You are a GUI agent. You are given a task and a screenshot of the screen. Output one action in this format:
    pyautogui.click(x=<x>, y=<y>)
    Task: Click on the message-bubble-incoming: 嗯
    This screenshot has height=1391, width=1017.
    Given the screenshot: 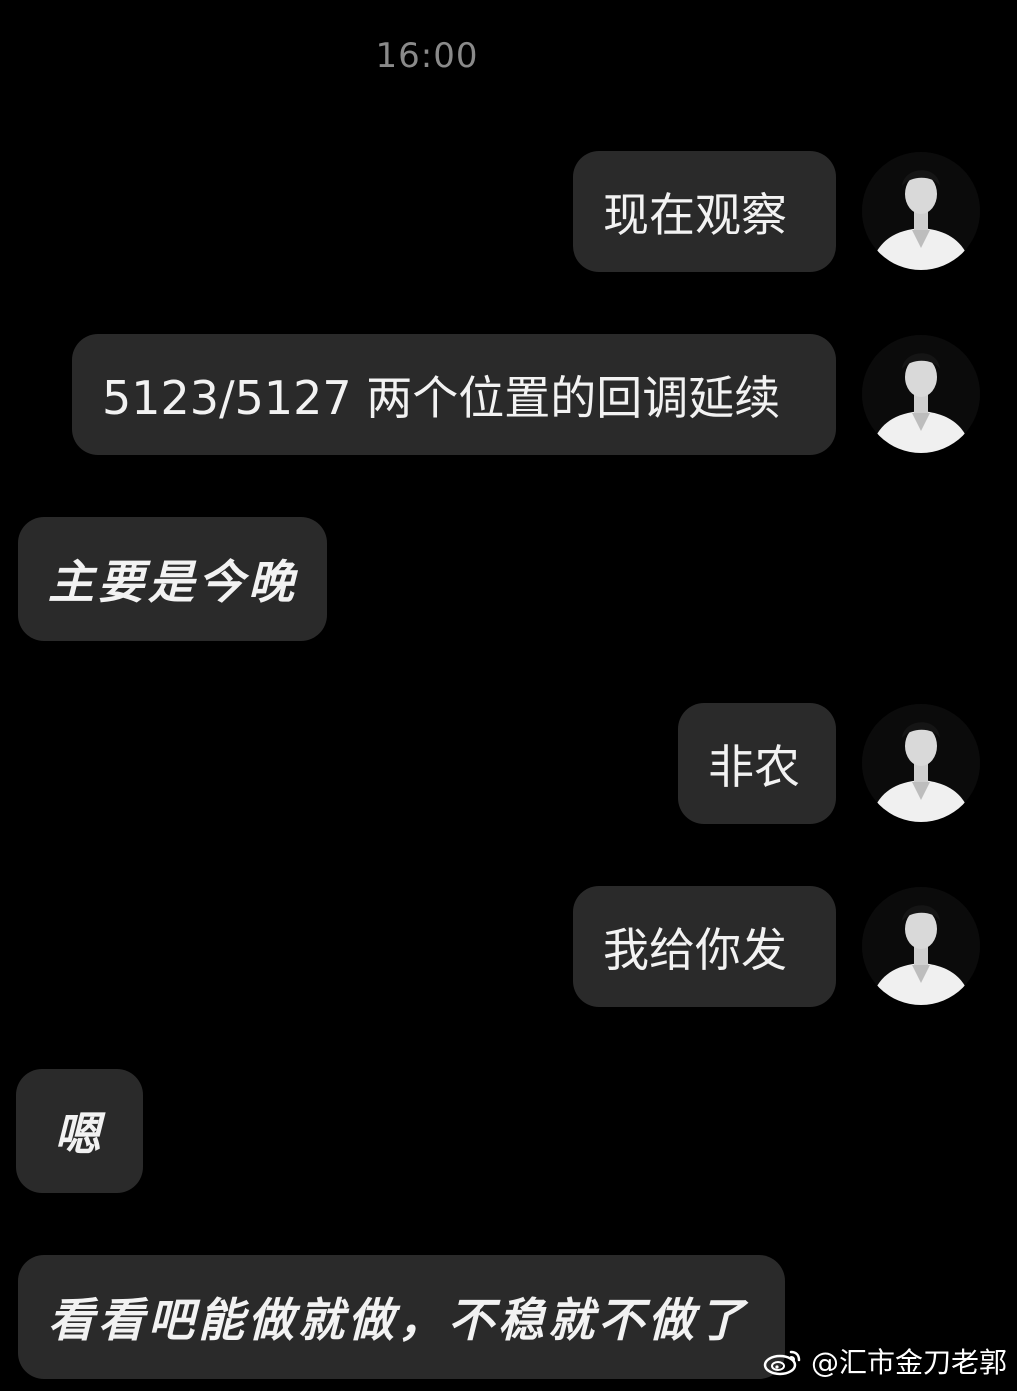 What is the action you would take?
    pyautogui.click(x=79, y=1131)
    